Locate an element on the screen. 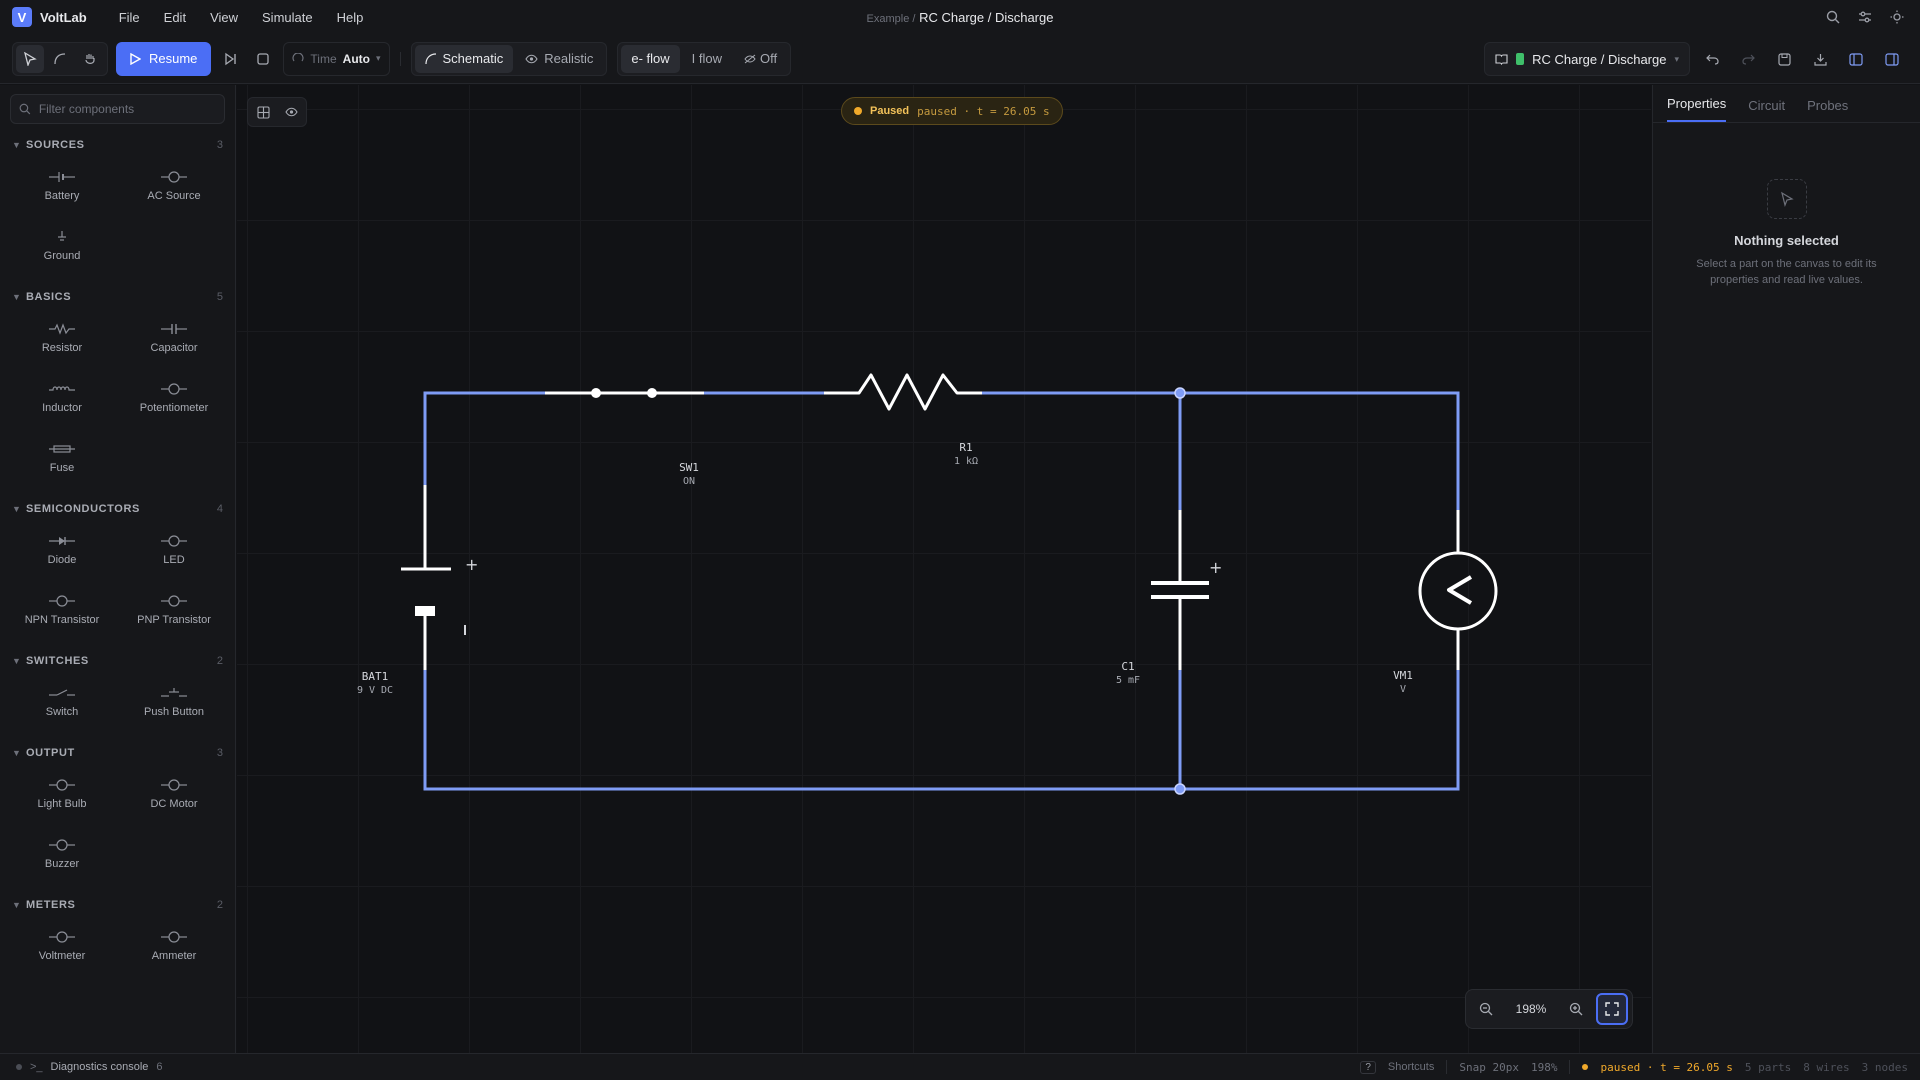 Image resolution: width=1920 pixels, height=1080 pixels. filter-input is located at coordinates (127, 109).